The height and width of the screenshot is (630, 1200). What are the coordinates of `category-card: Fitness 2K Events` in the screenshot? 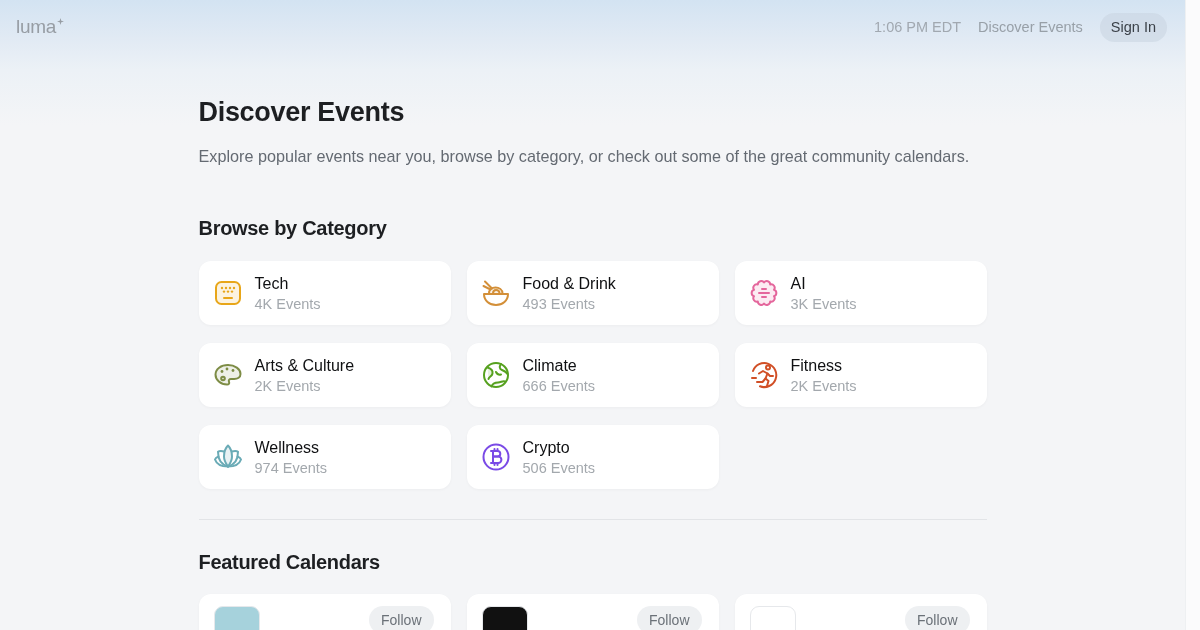 It's located at (860, 375).